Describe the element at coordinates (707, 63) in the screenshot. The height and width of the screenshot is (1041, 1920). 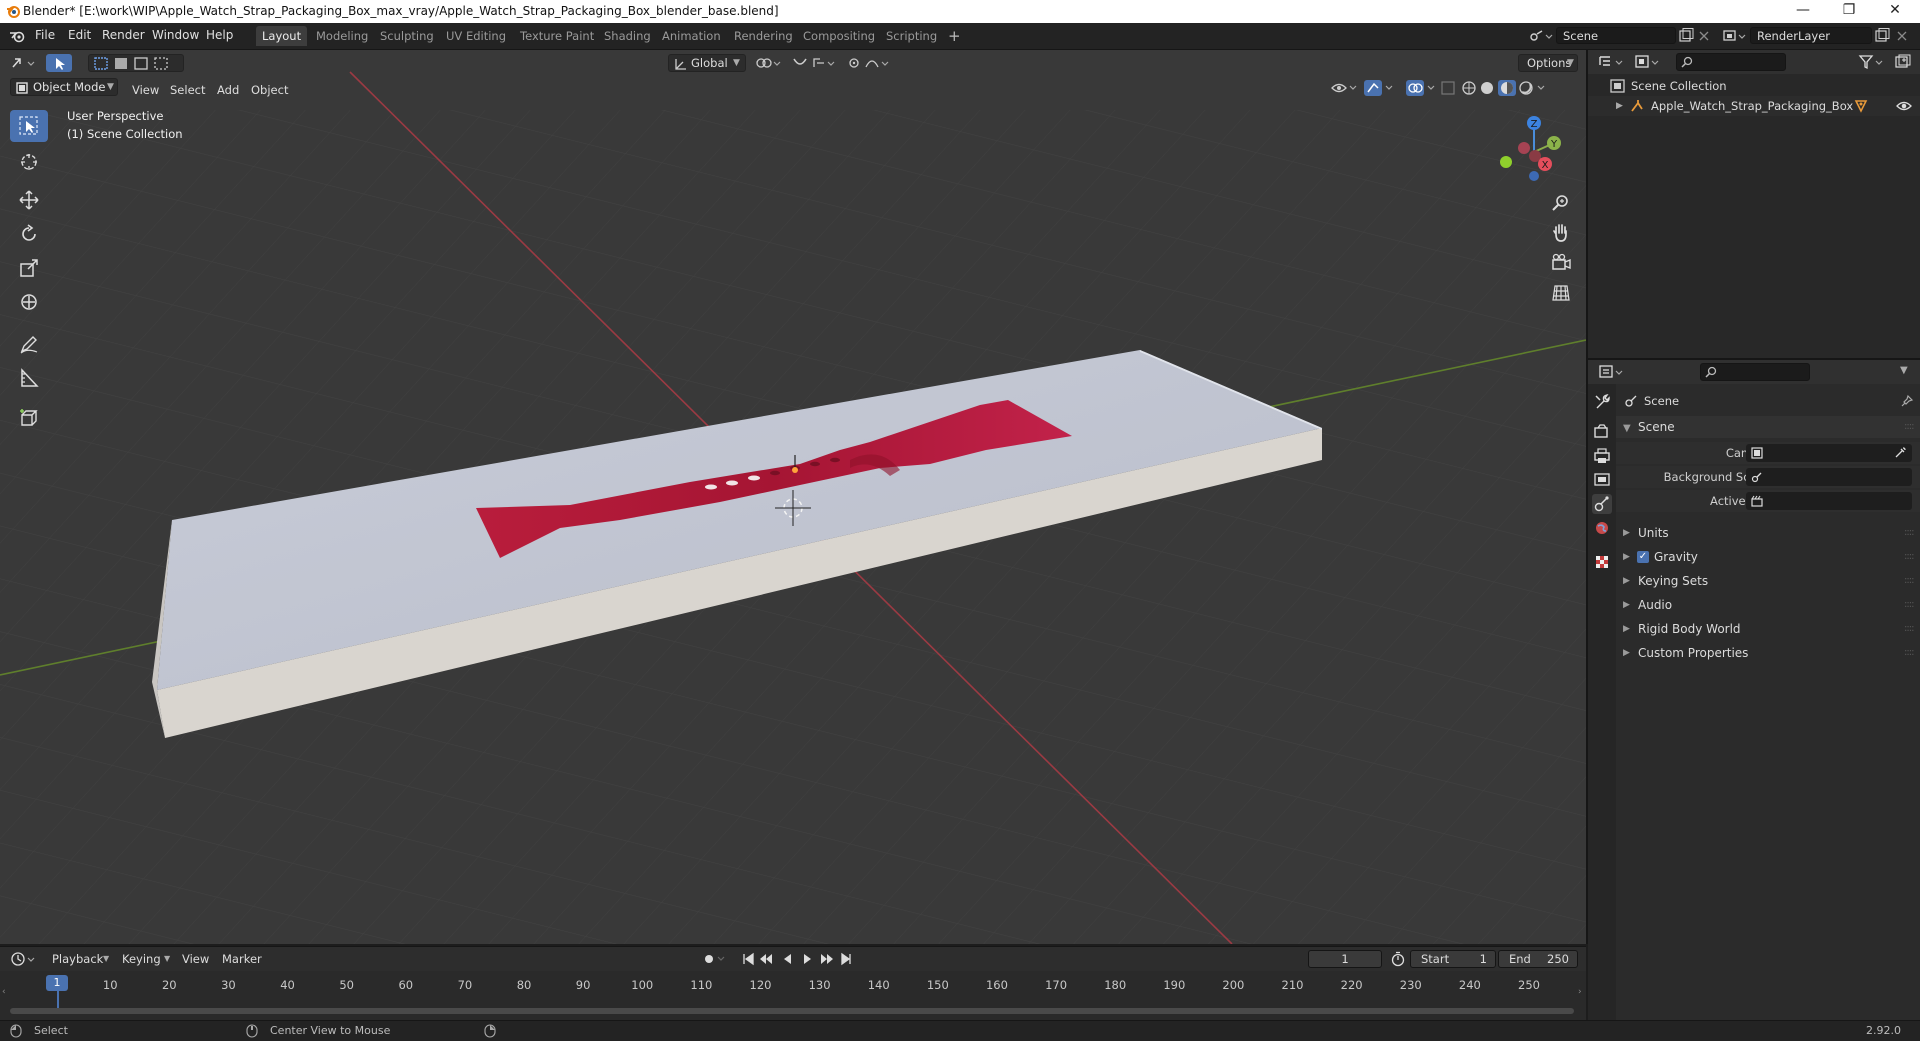
I see `transform-orientation-dropdown: Global ▼` at that location.